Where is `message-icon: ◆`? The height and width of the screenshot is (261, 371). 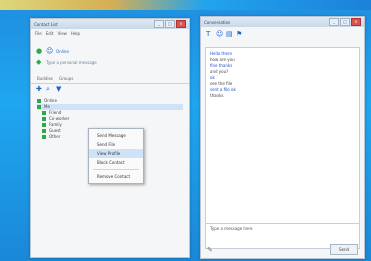
message-icon: ◆ is located at coordinates (39, 62).